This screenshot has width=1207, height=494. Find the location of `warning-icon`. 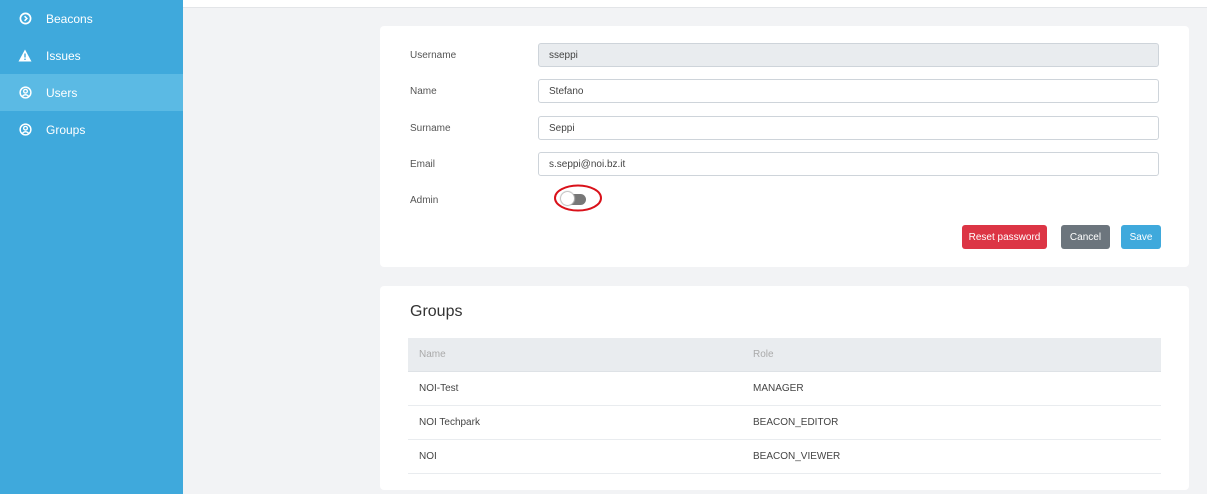

warning-icon is located at coordinates (25, 56).